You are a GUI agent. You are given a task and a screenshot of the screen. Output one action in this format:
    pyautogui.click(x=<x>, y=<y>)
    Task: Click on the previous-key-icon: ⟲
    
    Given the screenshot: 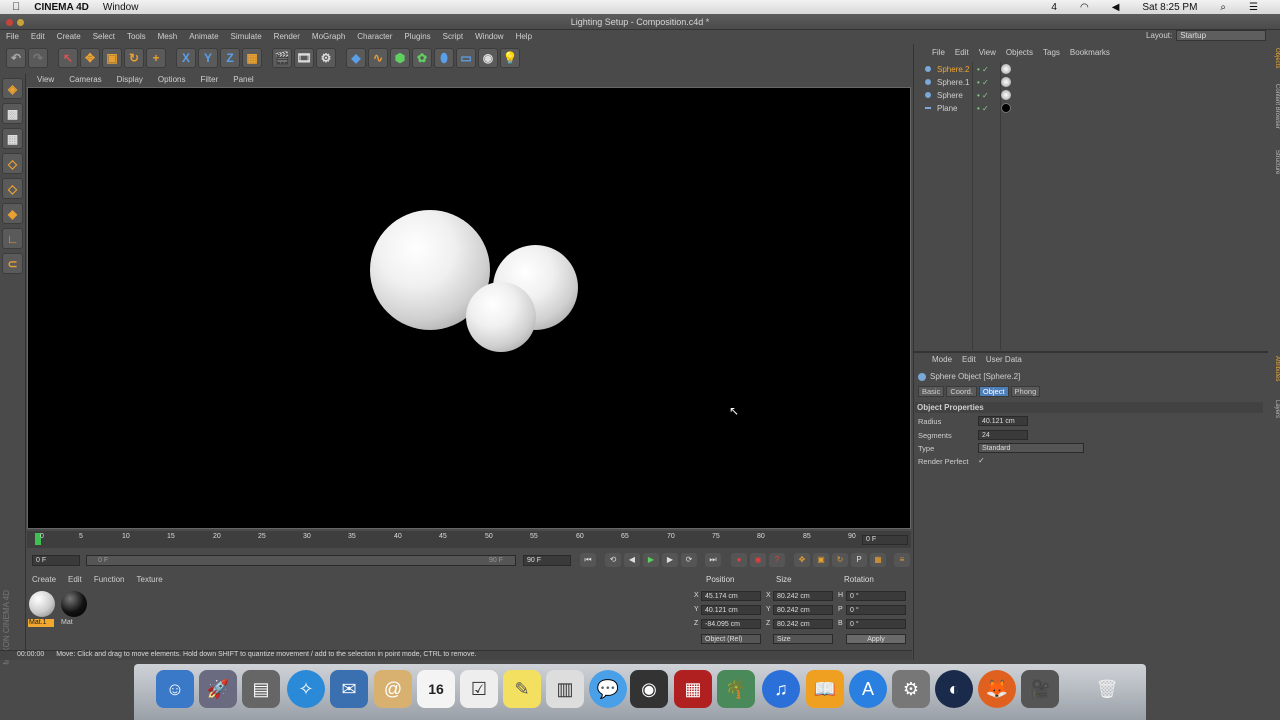 What is the action you would take?
    pyautogui.click(x=613, y=560)
    